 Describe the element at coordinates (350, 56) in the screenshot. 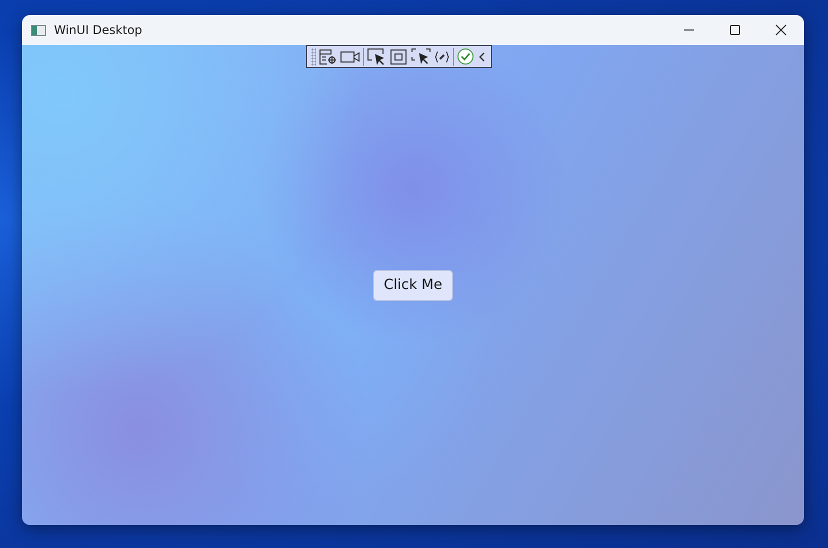

I see `camera-icon` at that location.